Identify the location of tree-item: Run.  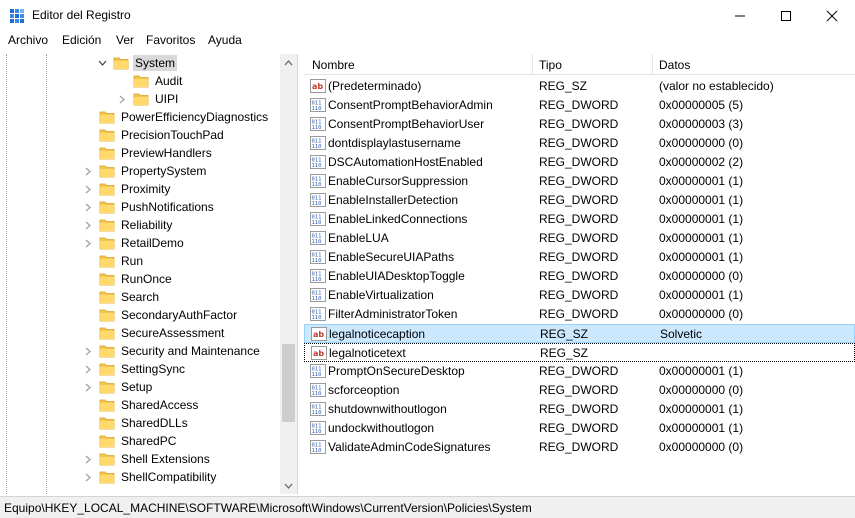
(113, 261).